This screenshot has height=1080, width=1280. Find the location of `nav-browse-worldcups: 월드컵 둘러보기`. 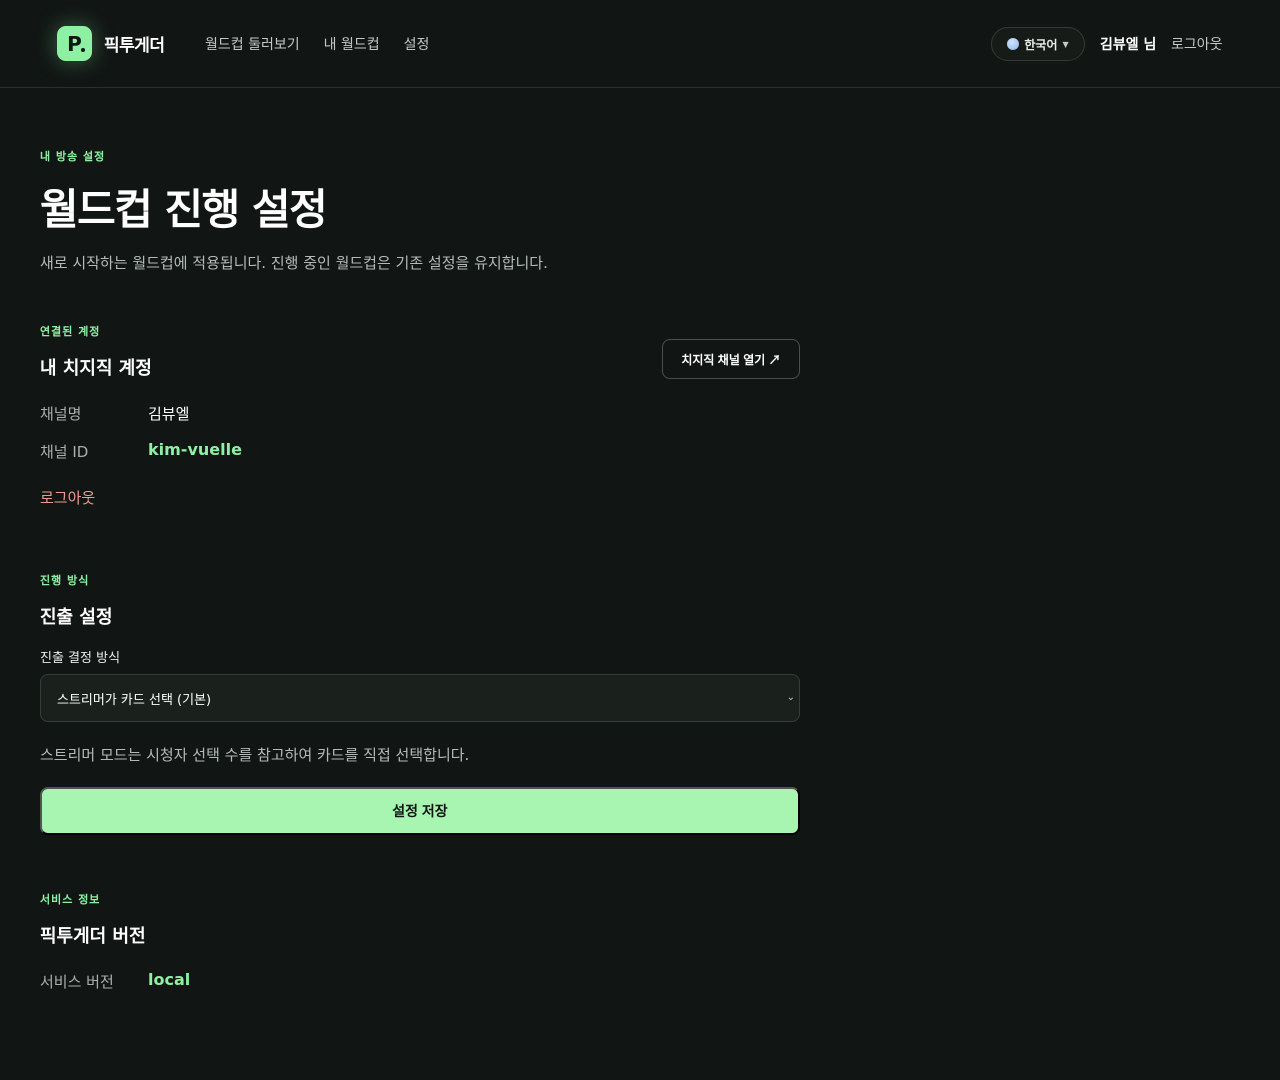

nav-browse-worldcups: 월드컵 둘러보기 is located at coordinates (252, 44).